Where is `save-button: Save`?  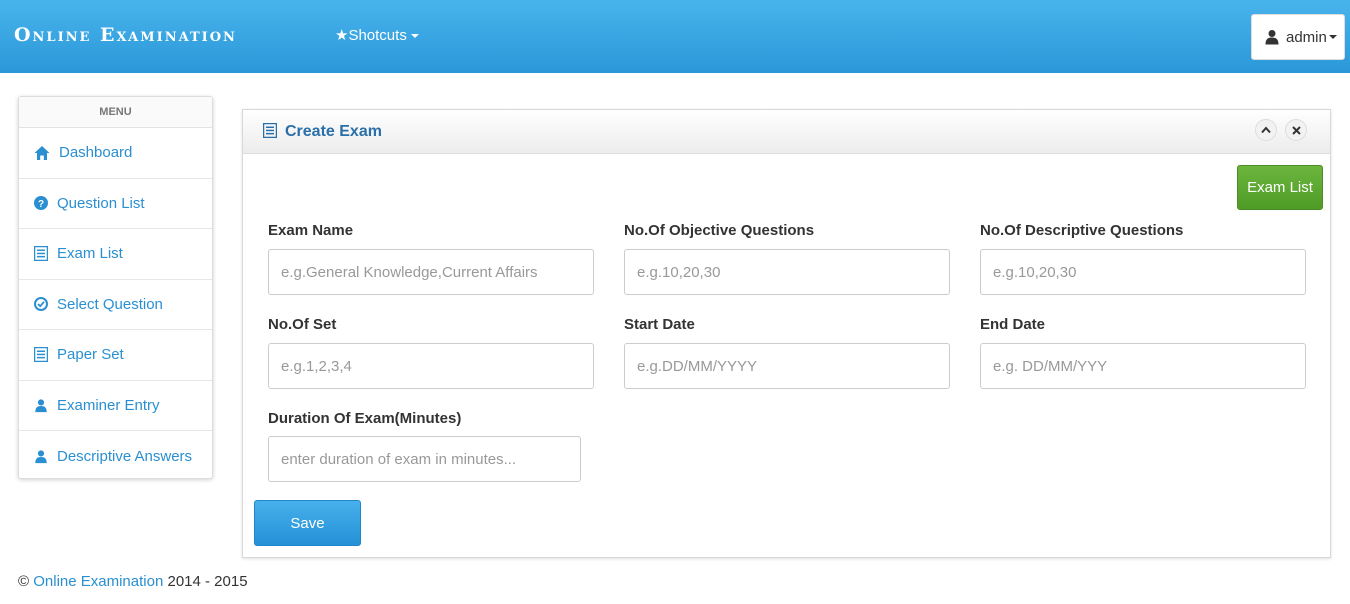
save-button: Save is located at coordinates (307, 523).